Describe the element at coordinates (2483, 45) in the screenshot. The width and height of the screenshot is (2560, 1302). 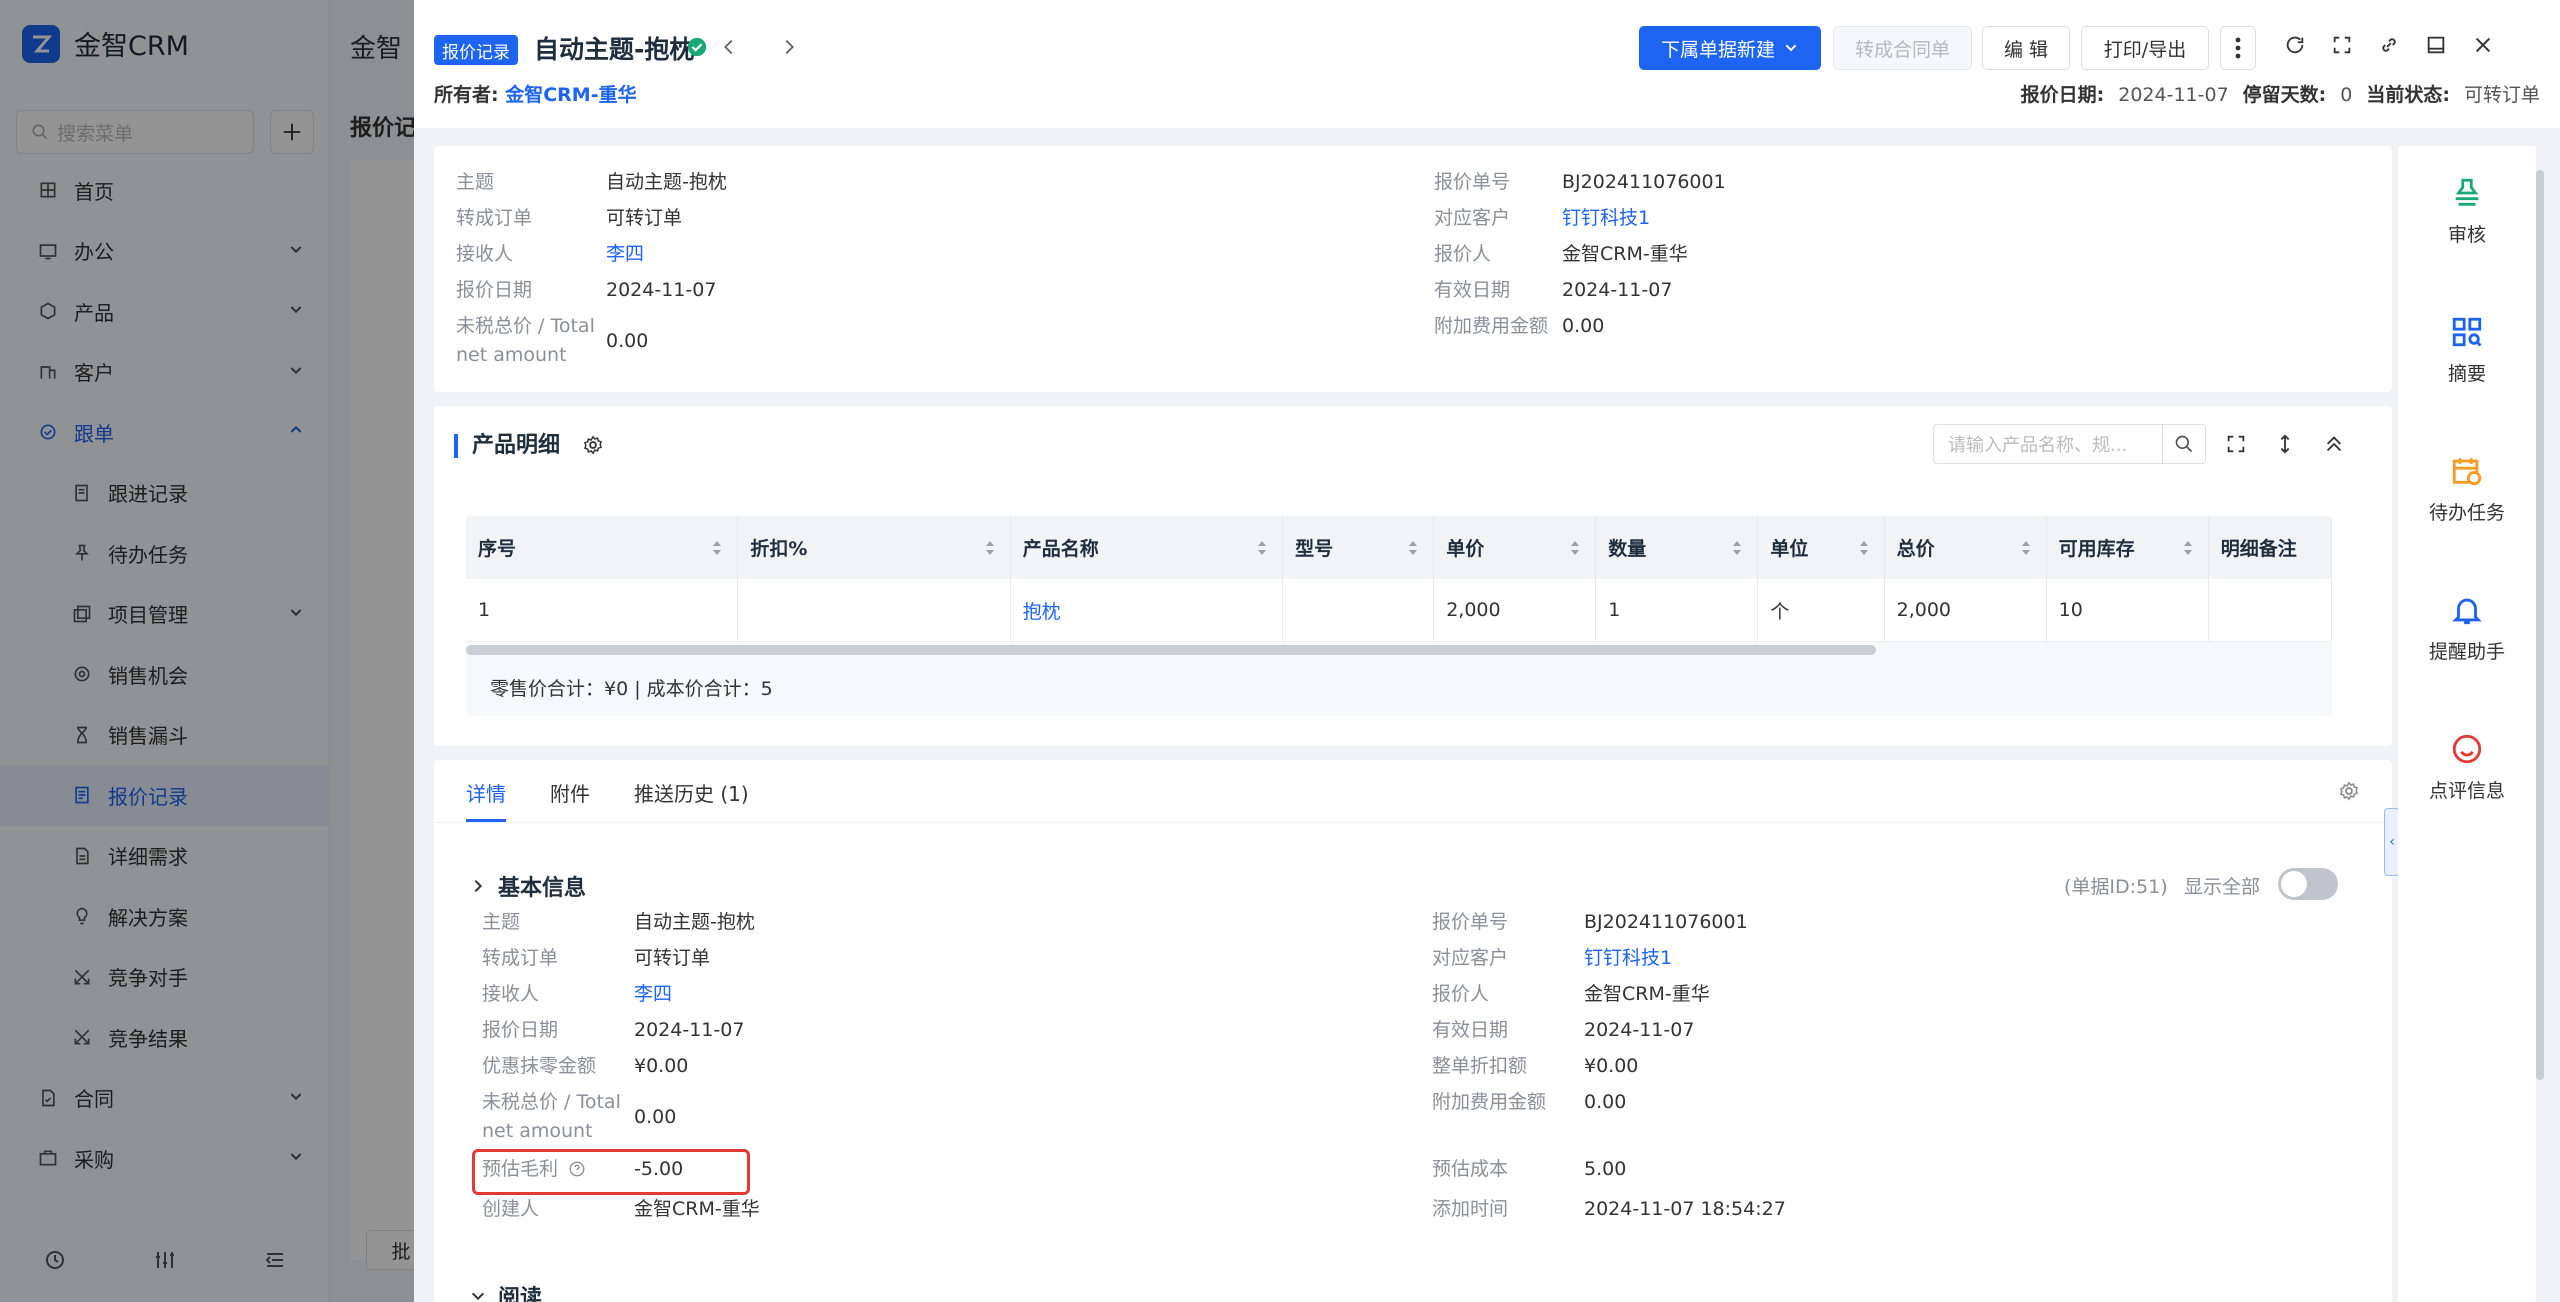
I see `close-icon` at that location.